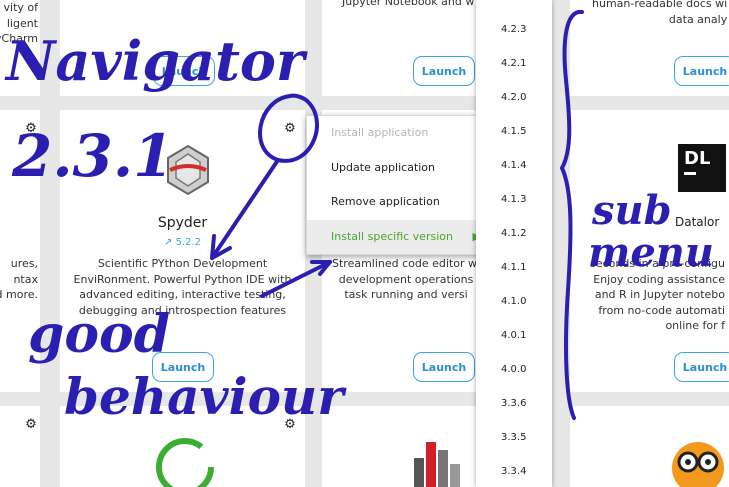  Describe the element at coordinates (651, 252) in the screenshot. I see `ink-note-menu: menu` at that location.